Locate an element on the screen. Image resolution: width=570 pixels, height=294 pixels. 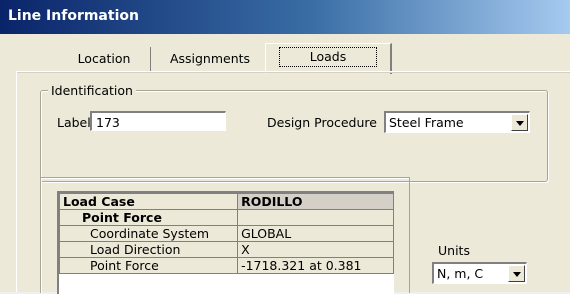
tab-strip: Location Assignments Loads is located at coordinates (285, 54).